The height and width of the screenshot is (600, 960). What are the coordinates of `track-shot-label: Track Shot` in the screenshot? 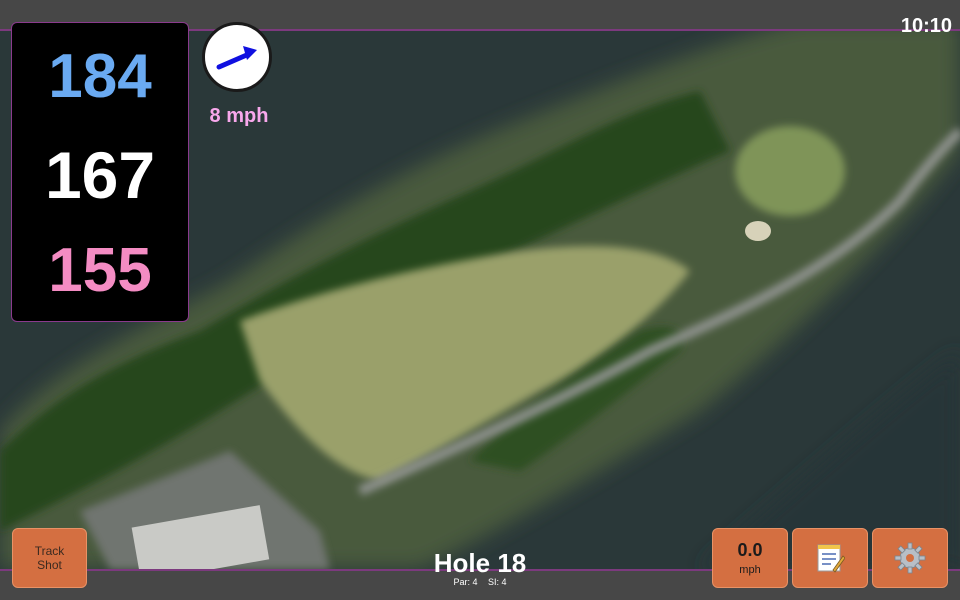 It's located at (49, 558).